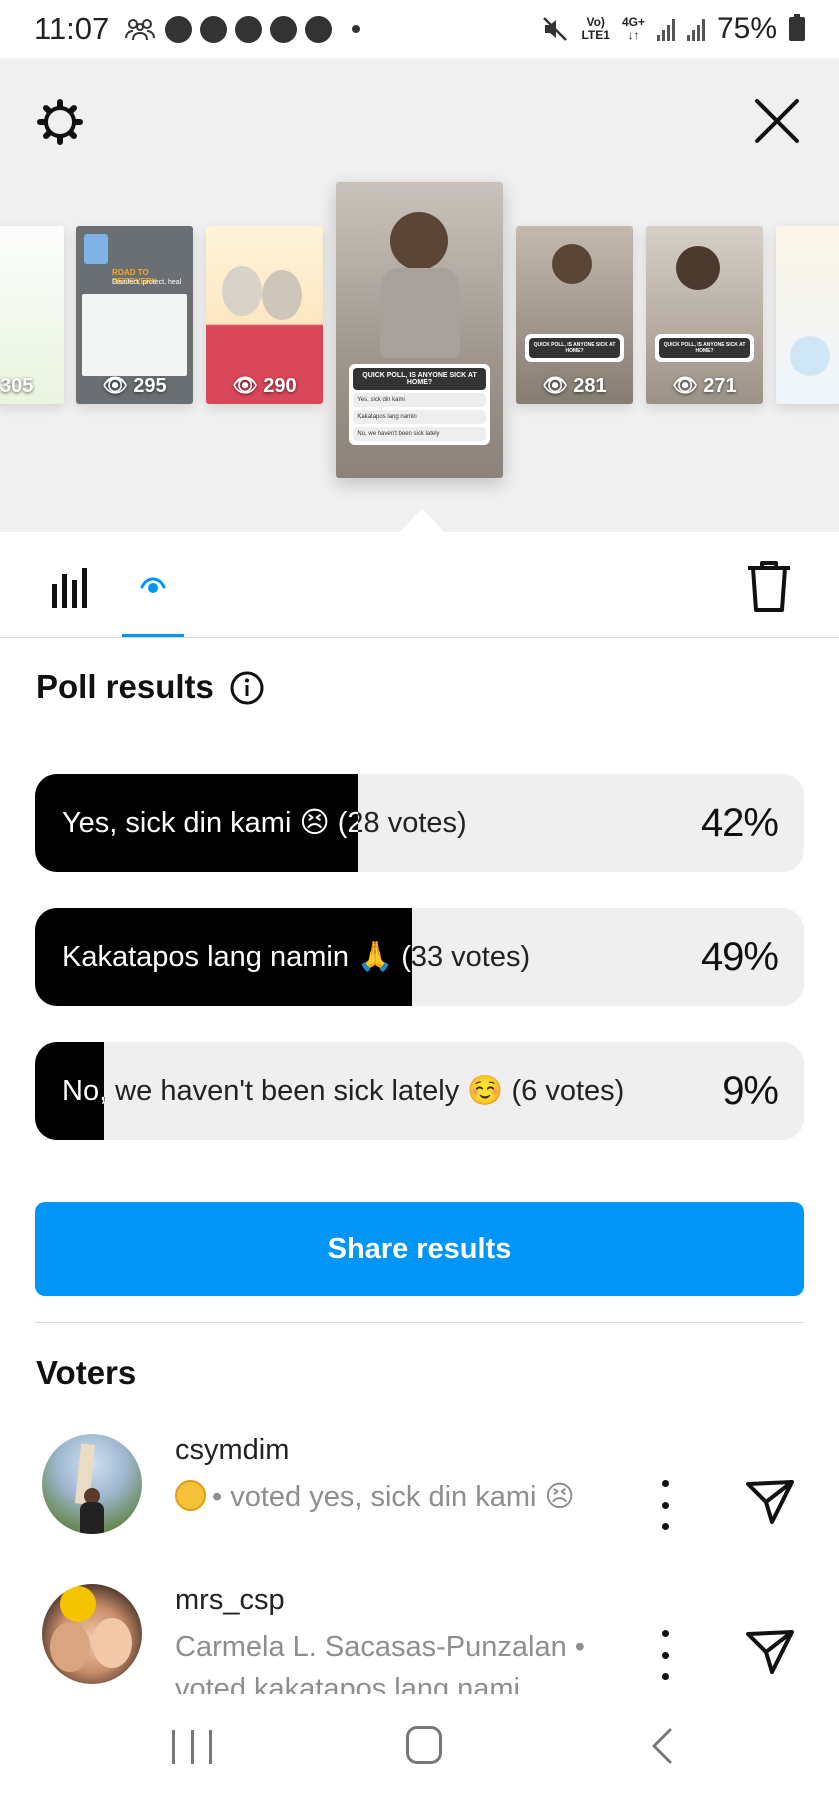 The width and height of the screenshot is (839, 1799). Describe the element at coordinates (419, 585) in the screenshot. I see `insights-tabs` at that location.